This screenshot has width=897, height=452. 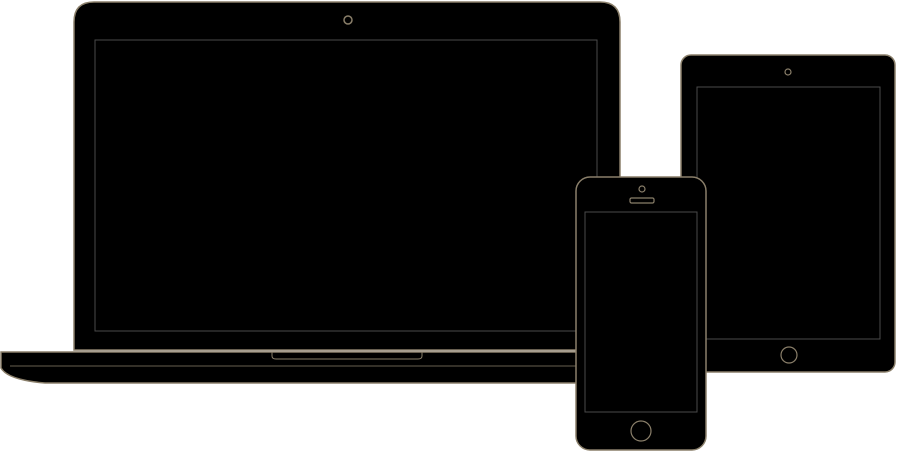 I want to click on phone-screen, so click(x=641, y=312).